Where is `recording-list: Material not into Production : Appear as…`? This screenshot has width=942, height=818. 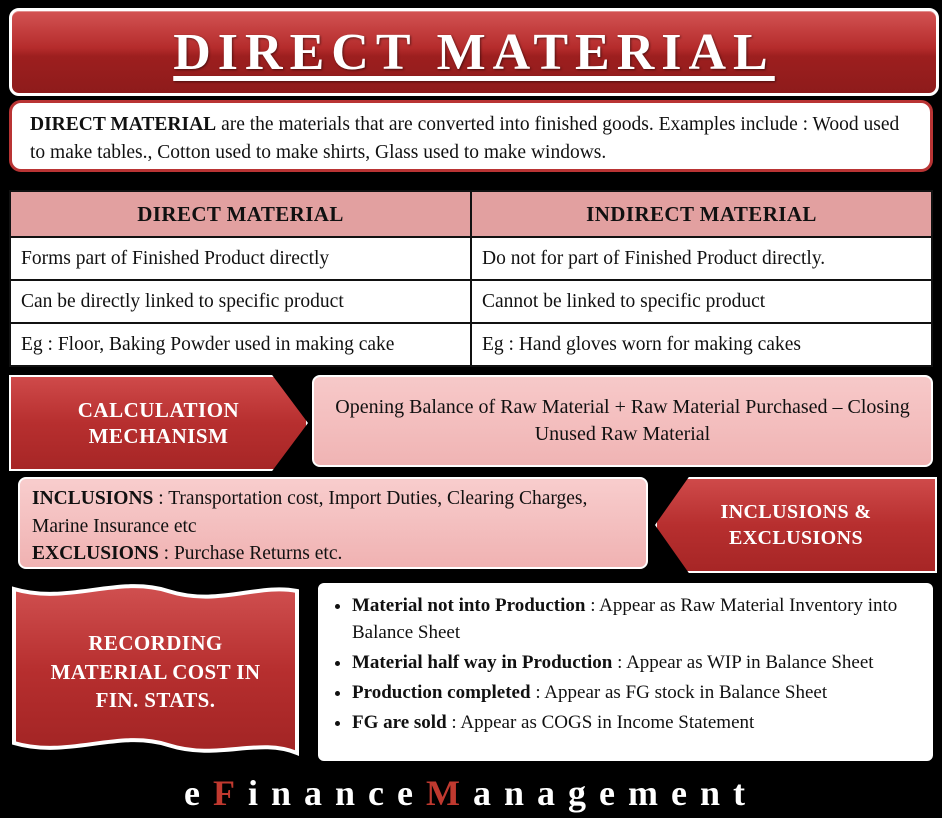 recording-list: Material not into Production : Appear as… is located at coordinates (623, 665).